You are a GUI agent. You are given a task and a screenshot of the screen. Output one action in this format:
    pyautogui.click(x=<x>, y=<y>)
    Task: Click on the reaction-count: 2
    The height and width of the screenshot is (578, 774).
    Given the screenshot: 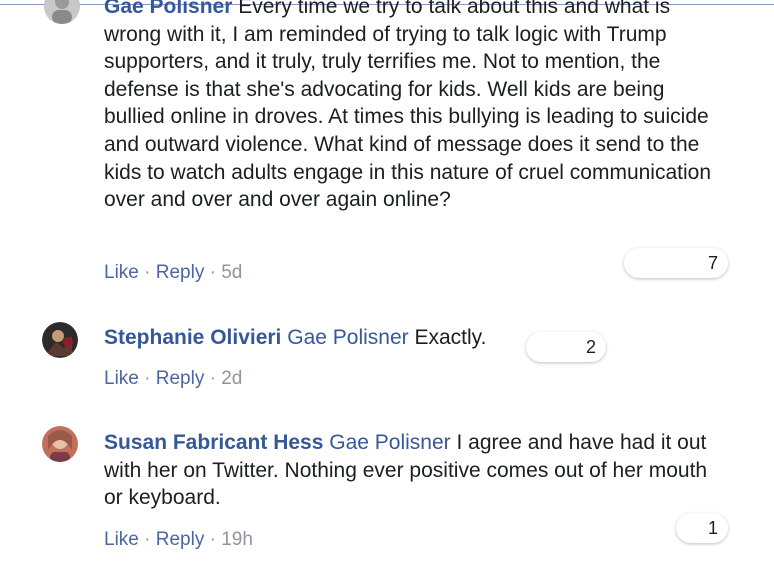 What is the action you would take?
    pyautogui.click(x=566, y=347)
    